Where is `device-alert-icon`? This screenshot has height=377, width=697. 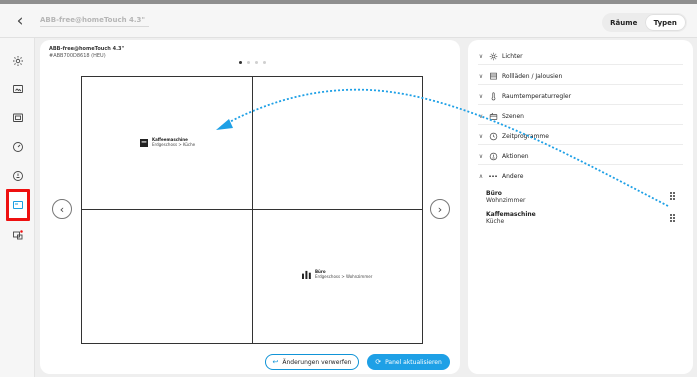
device-alert-icon is located at coordinates (18, 235).